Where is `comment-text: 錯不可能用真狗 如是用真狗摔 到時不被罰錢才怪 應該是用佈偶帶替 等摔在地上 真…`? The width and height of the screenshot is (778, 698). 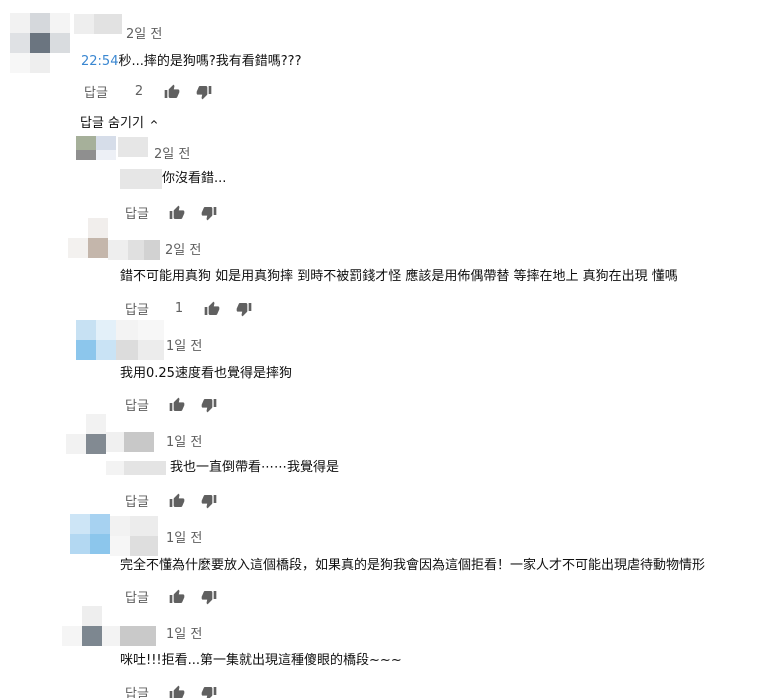 comment-text: 錯不可能用真狗 如是用真狗摔 到時不被罰錢才怪 應該是用佈偶帶替 等摔在地上 真… is located at coordinates (399, 276).